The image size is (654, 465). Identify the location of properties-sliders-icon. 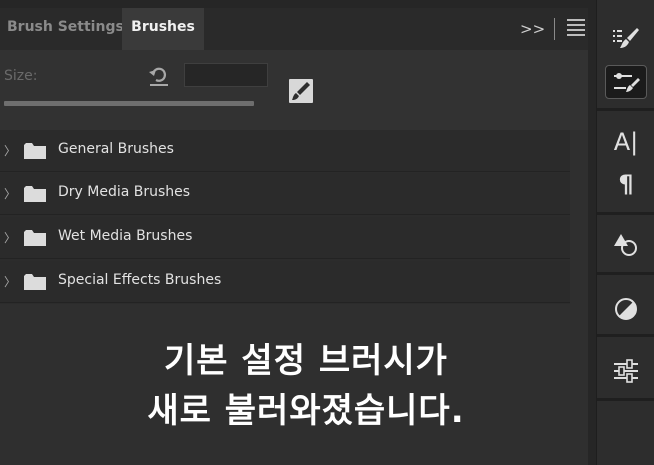
(626, 371).